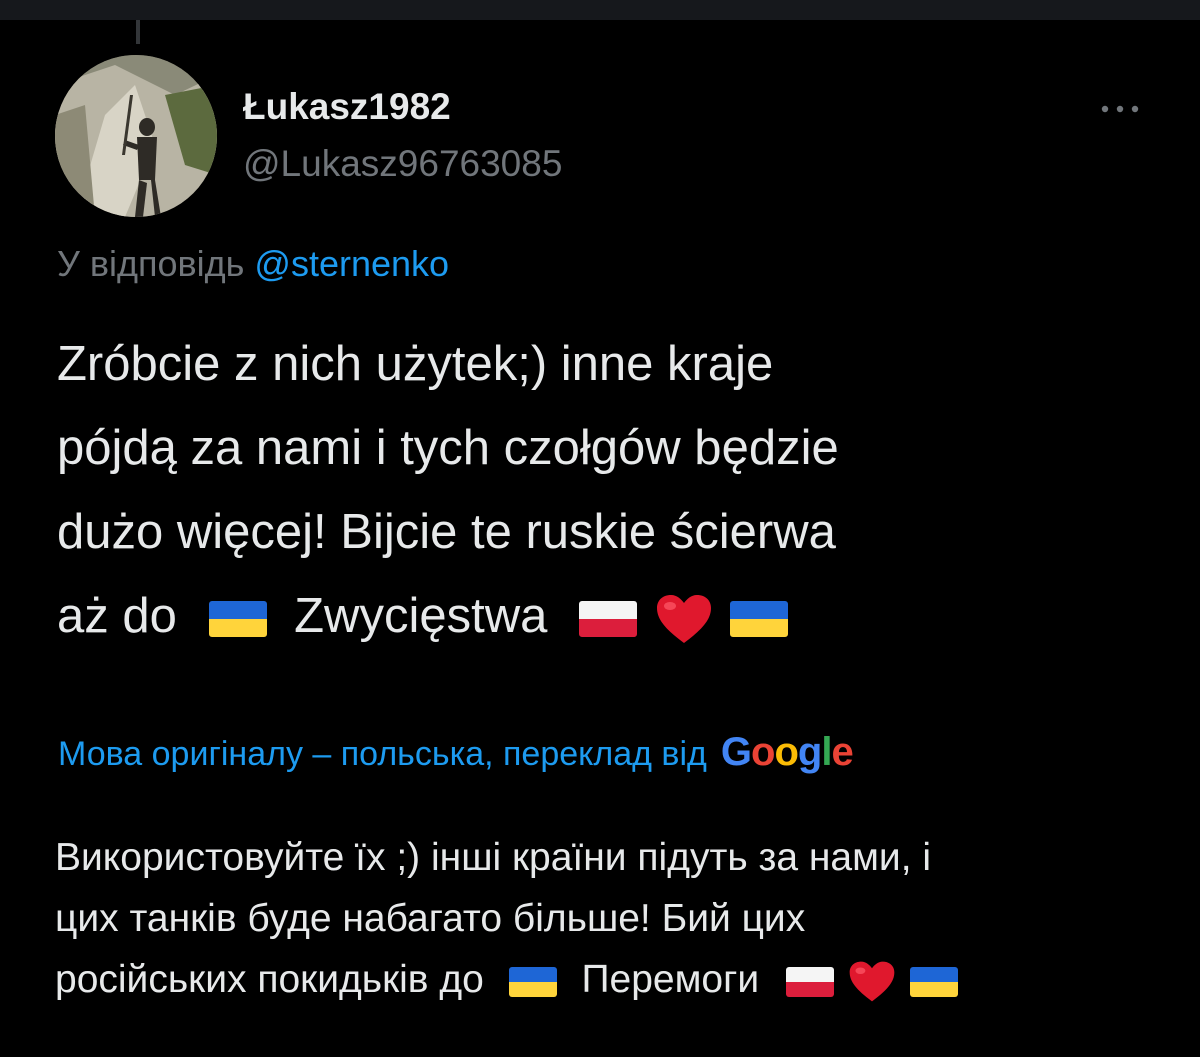  I want to click on top-strip, so click(600, 10).